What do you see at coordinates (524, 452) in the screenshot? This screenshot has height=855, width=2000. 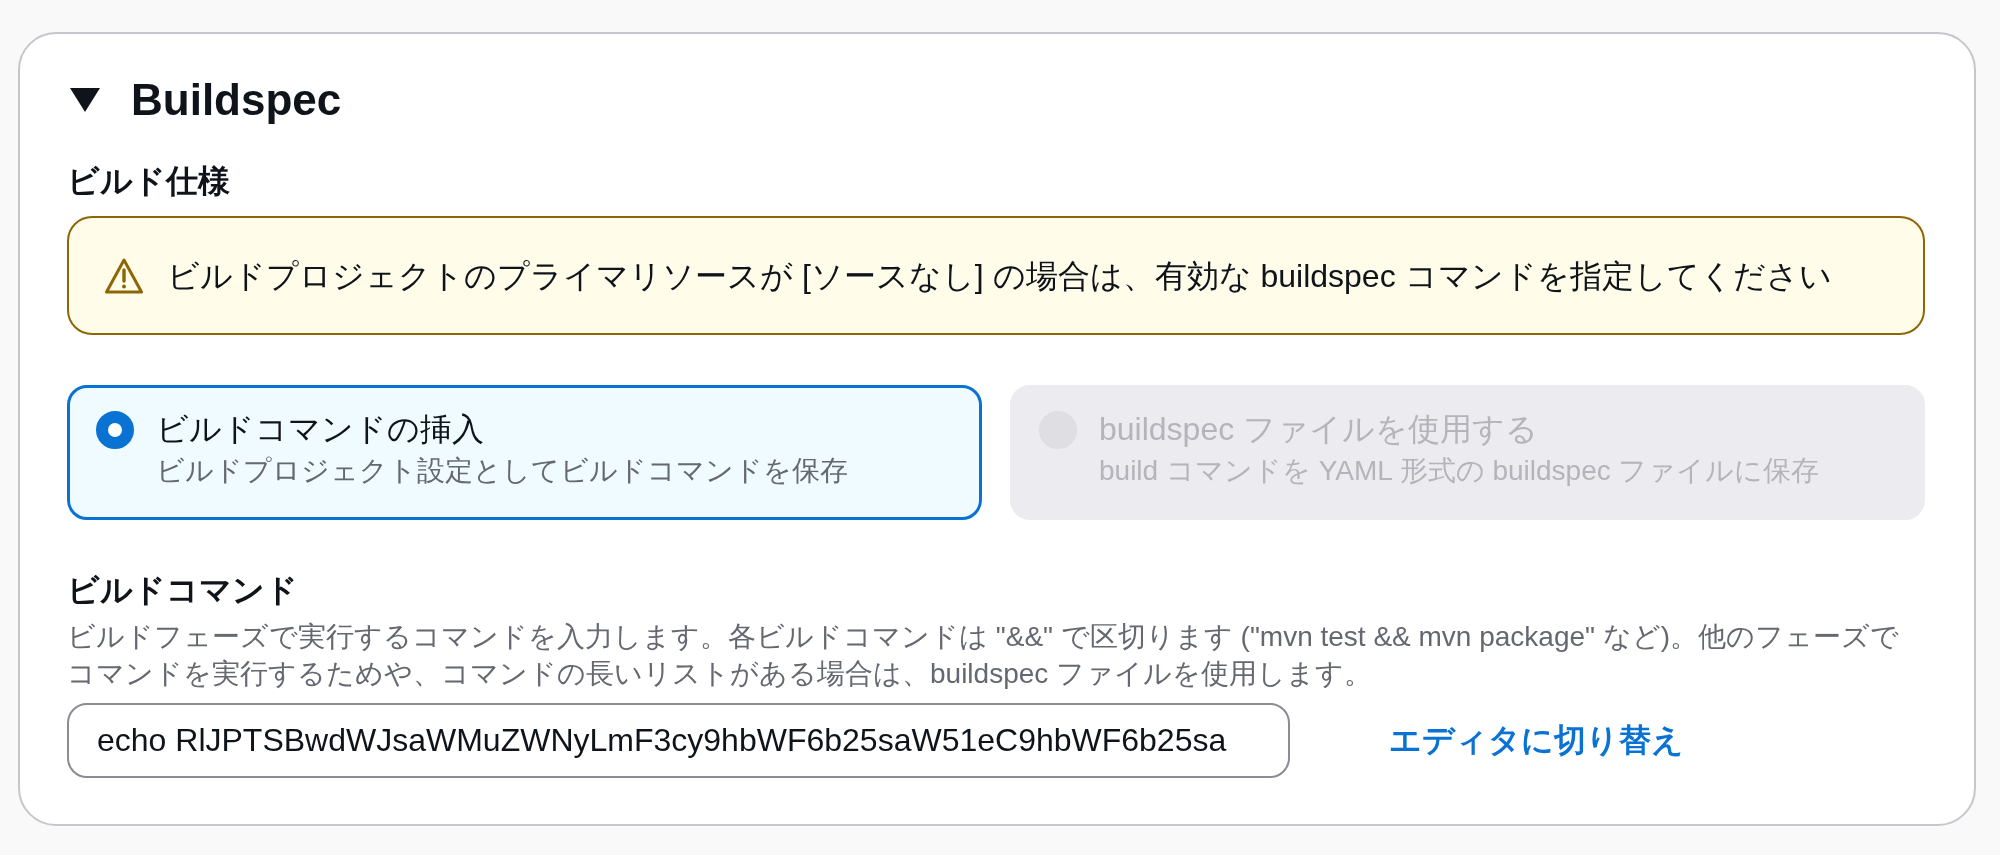 I see `radio-option-card: ビルドコマンドの挿入 ビルドプロジェクト設定としてビルドコマンドを保存` at bounding box center [524, 452].